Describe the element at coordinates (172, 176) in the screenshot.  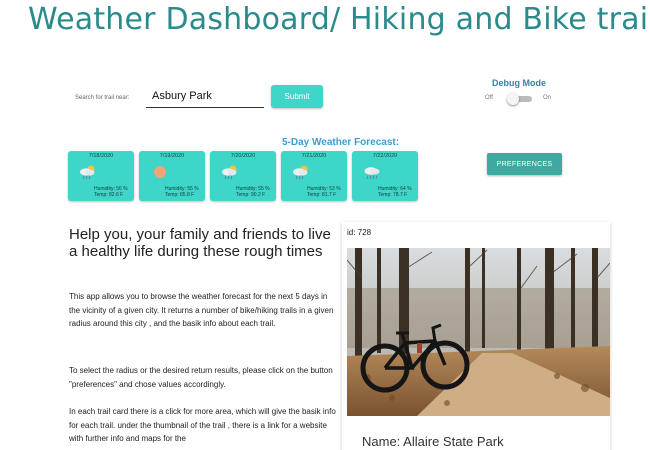
I see `forecast-day-card: 7/19/2020 Humidity: 55 % Temp: 85.8 F` at that location.